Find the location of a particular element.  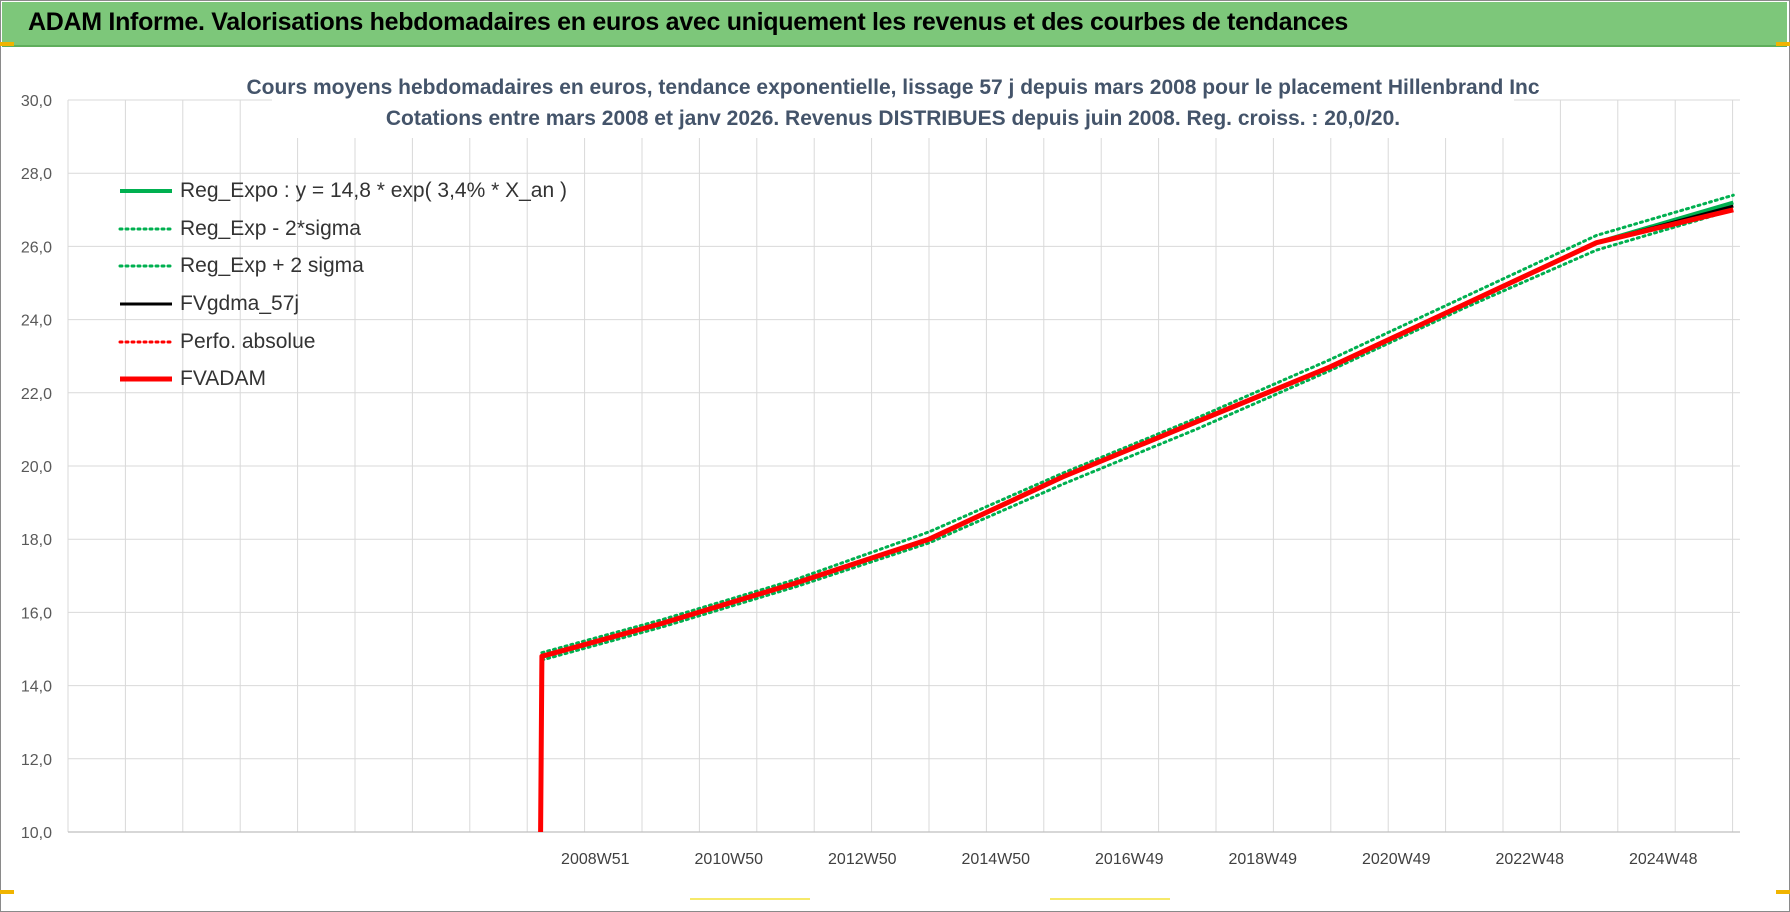

y-tick-label: 12,0 is located at coordinates (36, 760).